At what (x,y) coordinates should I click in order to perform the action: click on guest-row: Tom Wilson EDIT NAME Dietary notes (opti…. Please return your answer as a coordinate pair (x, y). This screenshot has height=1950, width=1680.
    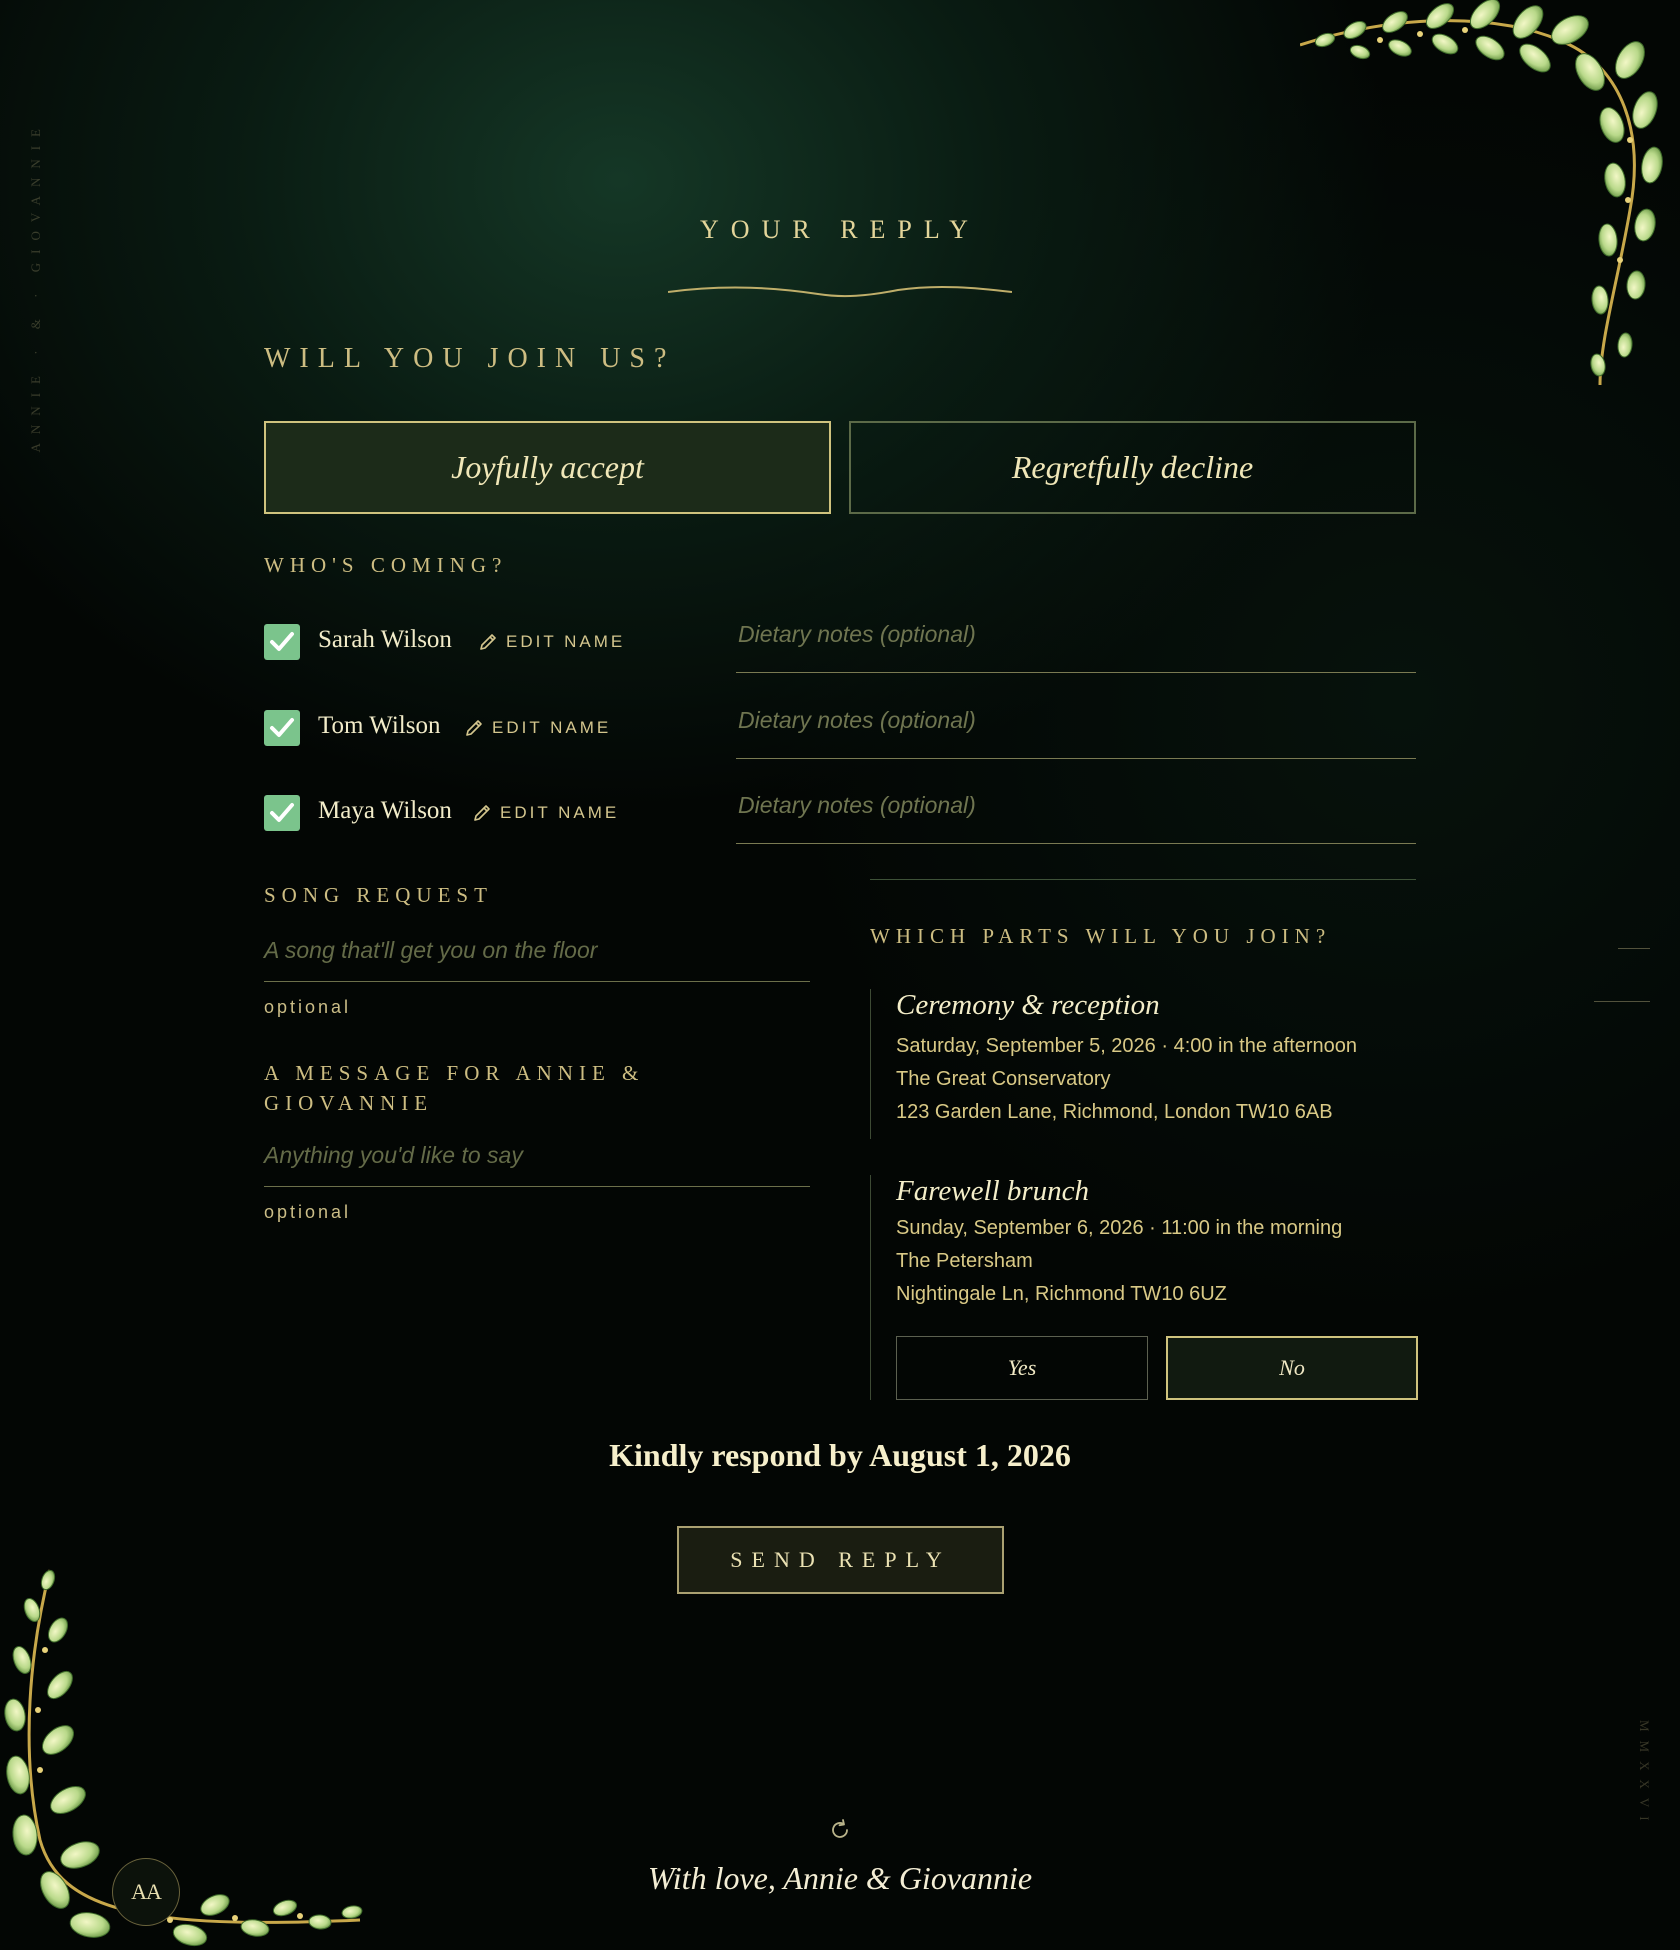
    Looking at the image, I should click on (840, 738).